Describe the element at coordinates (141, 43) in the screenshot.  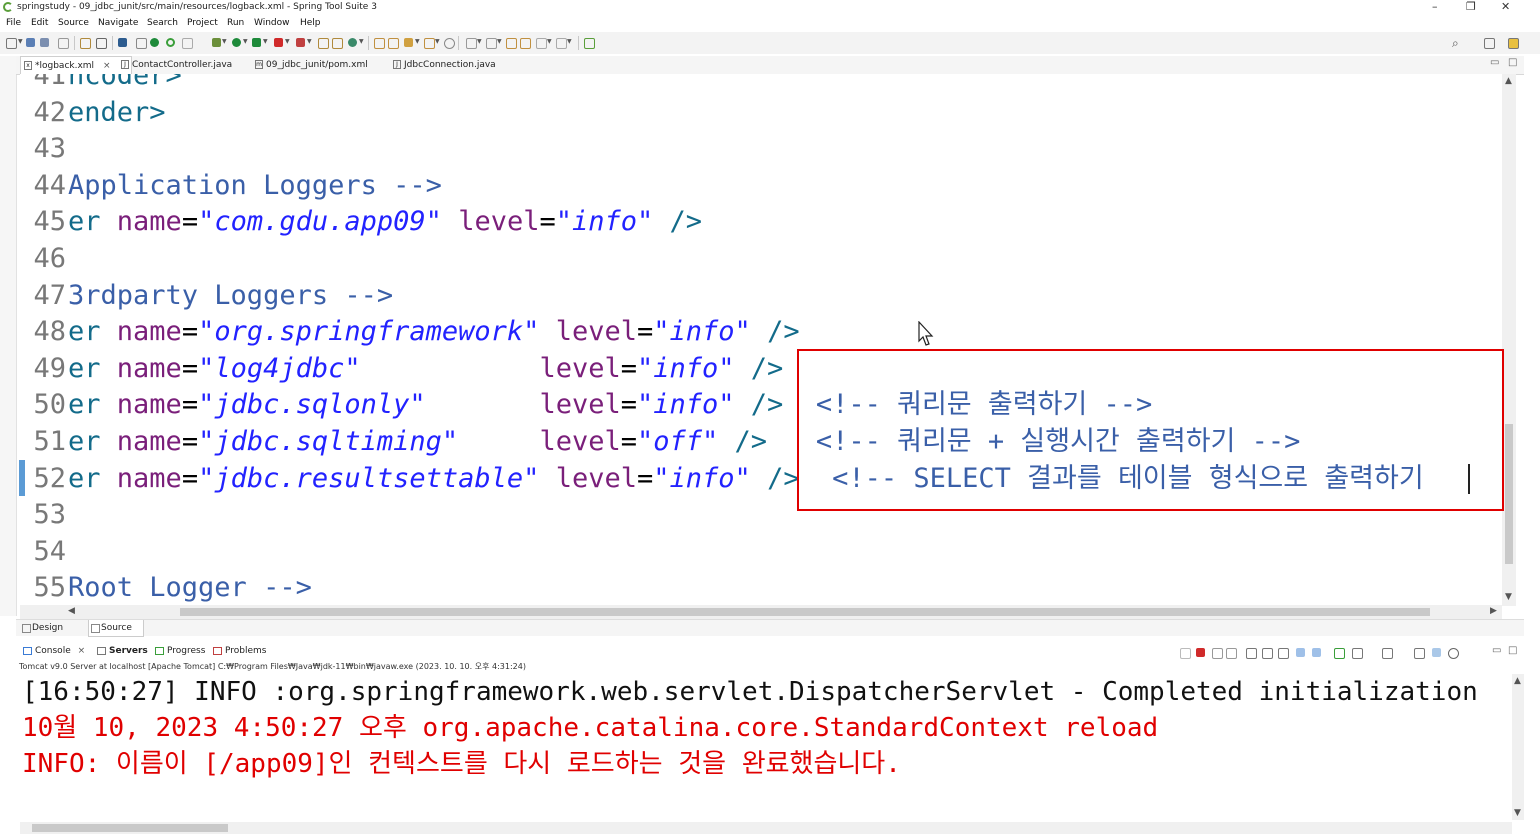
I see `skip-breakpoints-icon` at that location.